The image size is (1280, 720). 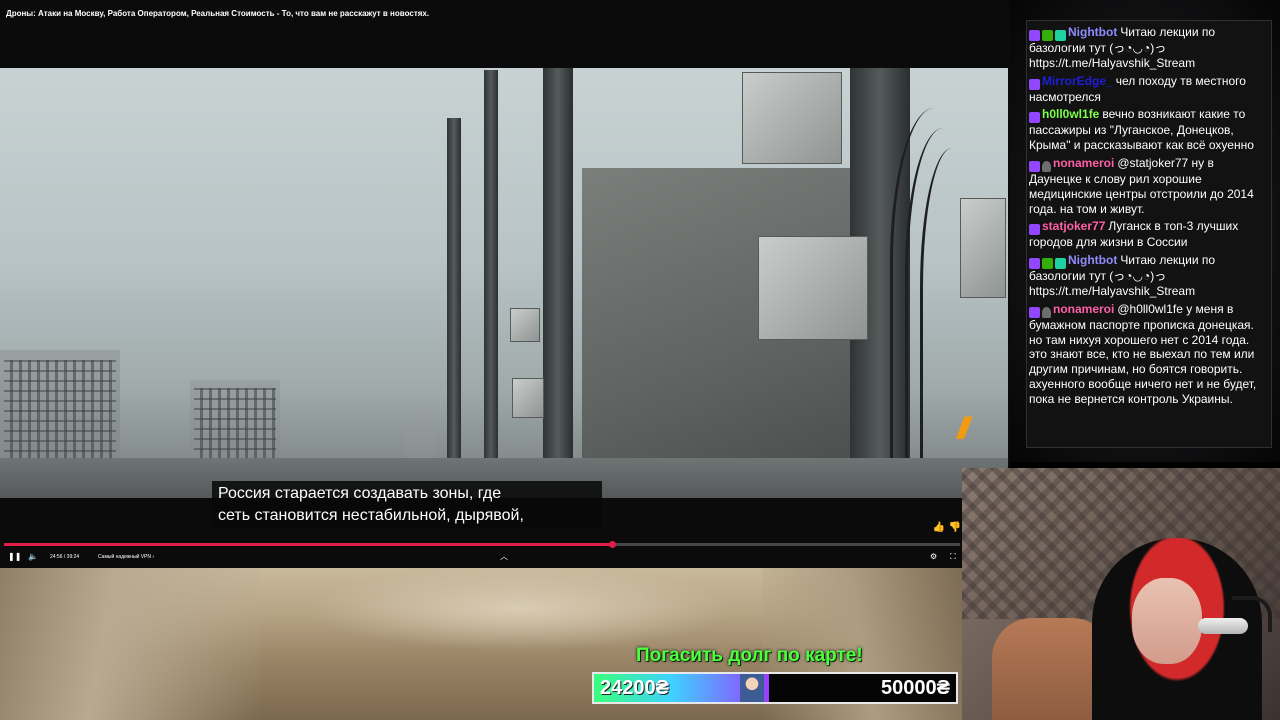 I want to click on donation-goal-bar: 24200₴ 50000₴, so click(x=775, y=688).